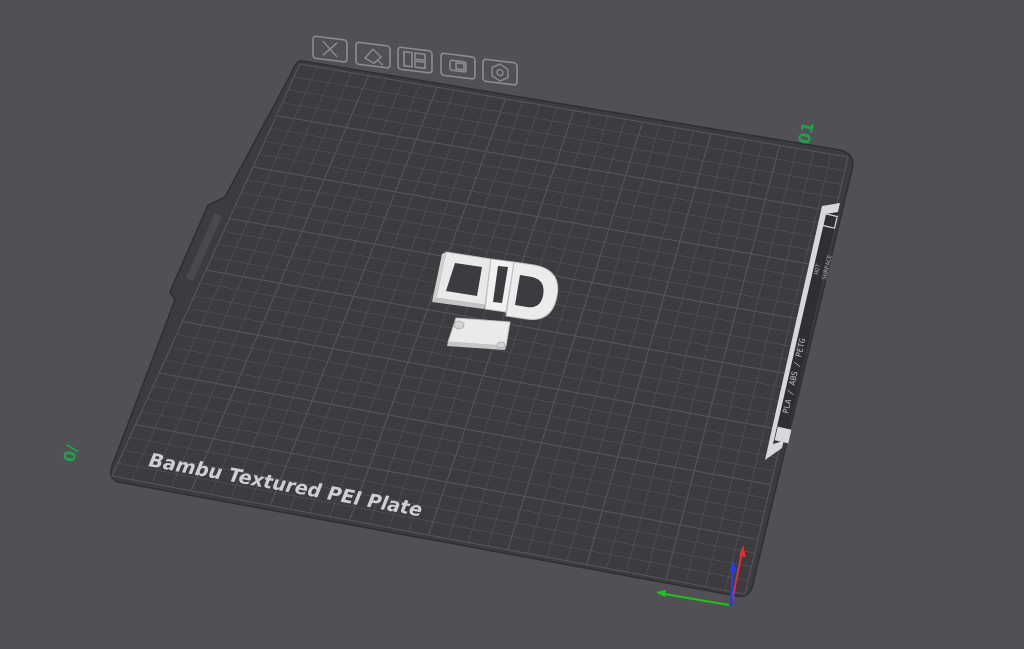  Describe the element at coordinates (500, 72) in the screenshot. I see `plate-settings-icon` at that location.